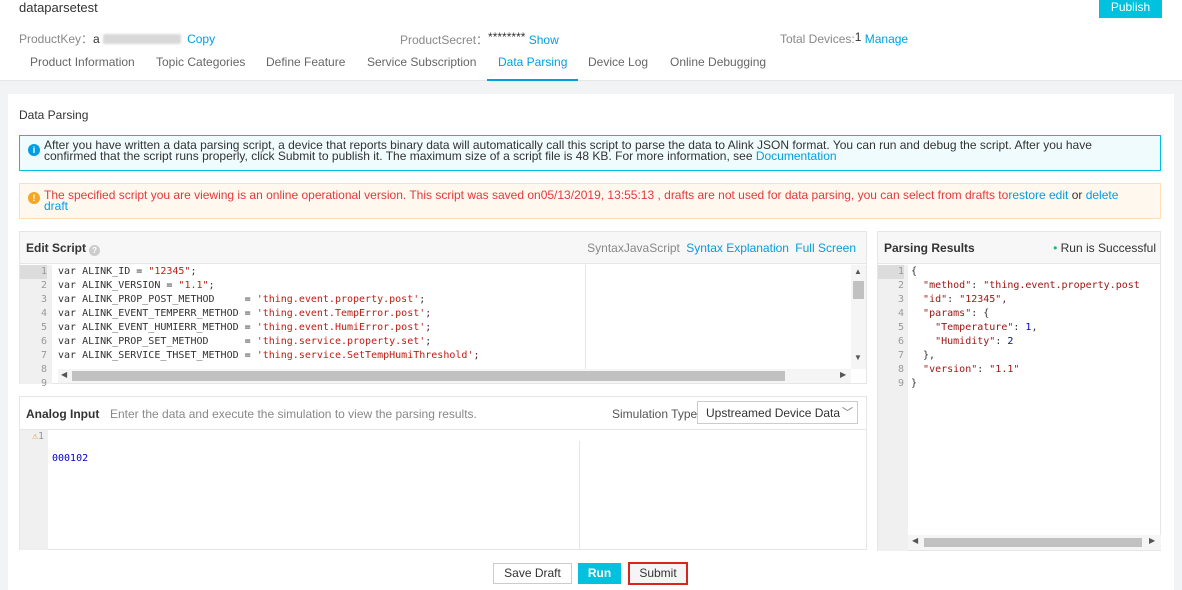 The image size is (1182, 590). I want to click on results-line-number: 6, so click(900, 341).